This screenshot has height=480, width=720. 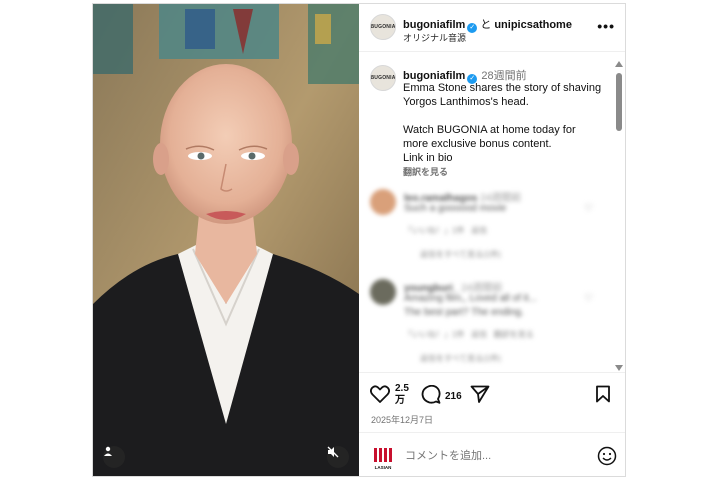 I want to click on comment-composer: LASIAN, so click(x=492, y=454).